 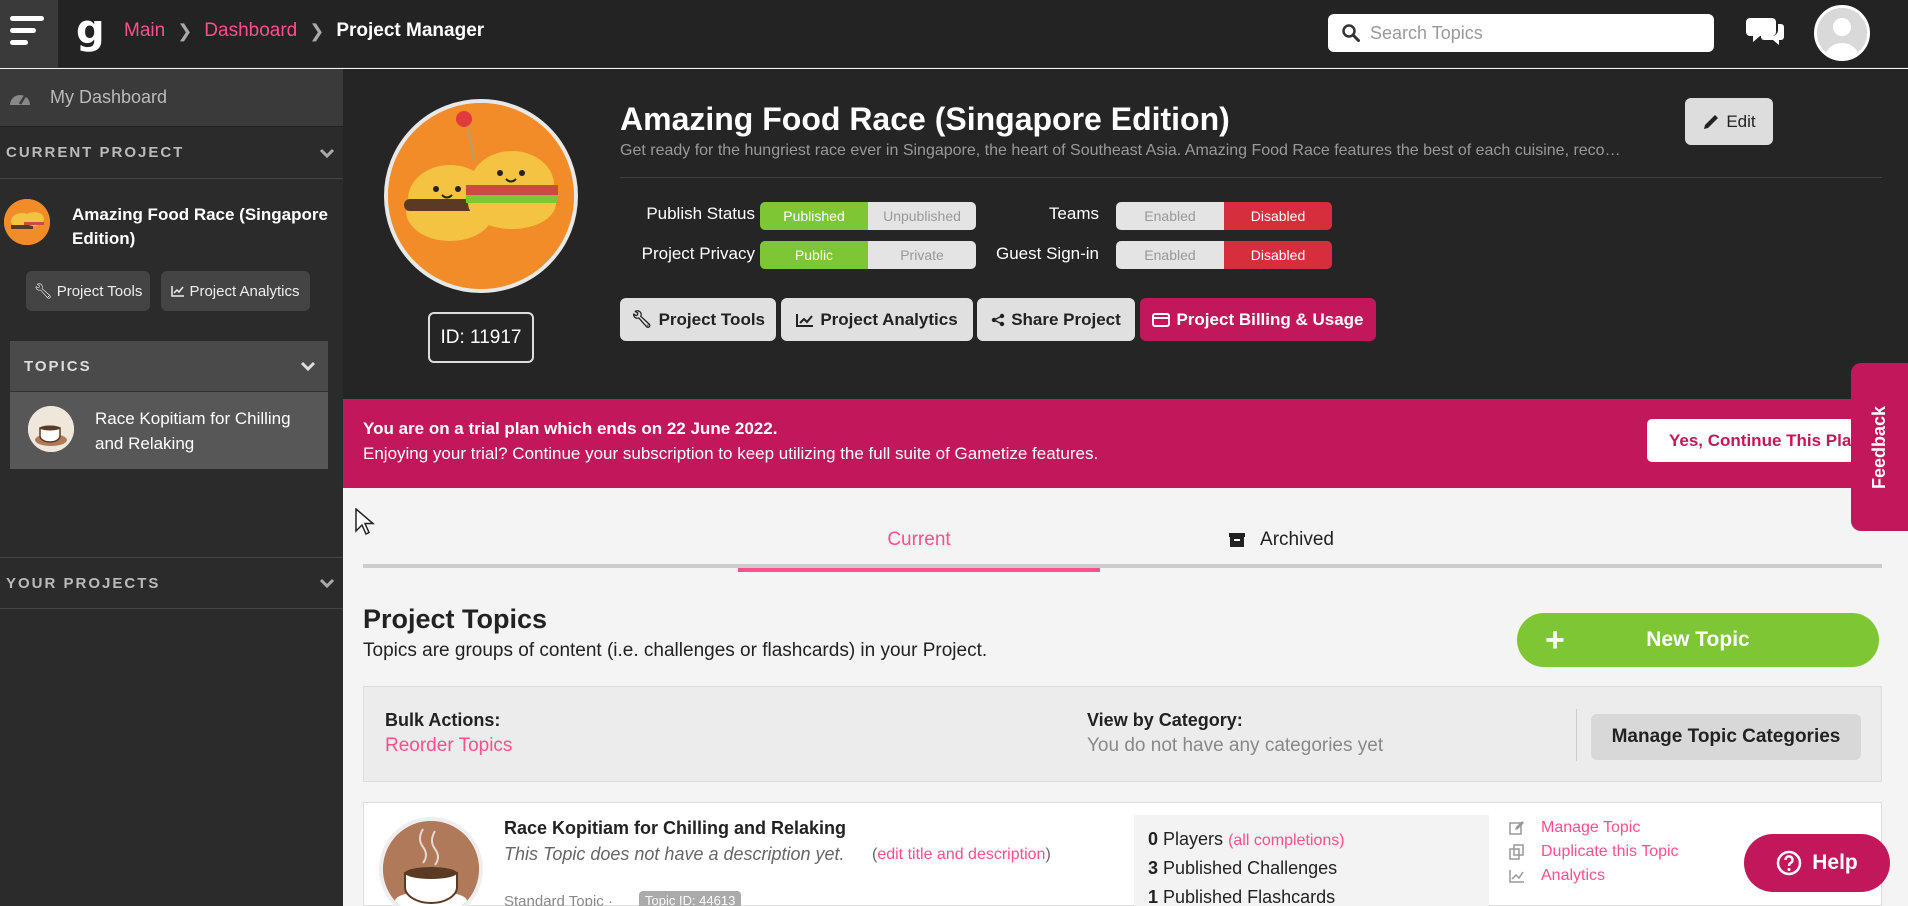 What do you see at coordinates (91, 33) in the screenshot?
I see `gametize-logo: g` at bounding box center [91, 33].